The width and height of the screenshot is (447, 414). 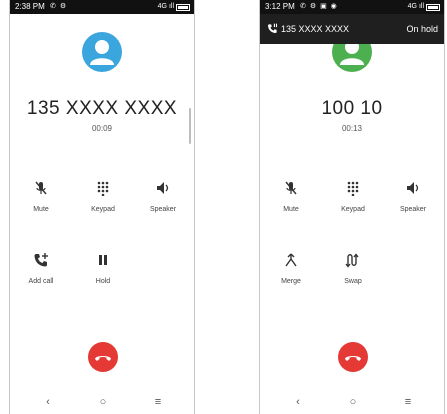 What do you see at coordinates (422, 29) in the screenshot?
I see `held-call-status: On hold` at bounding box center [422, 29].